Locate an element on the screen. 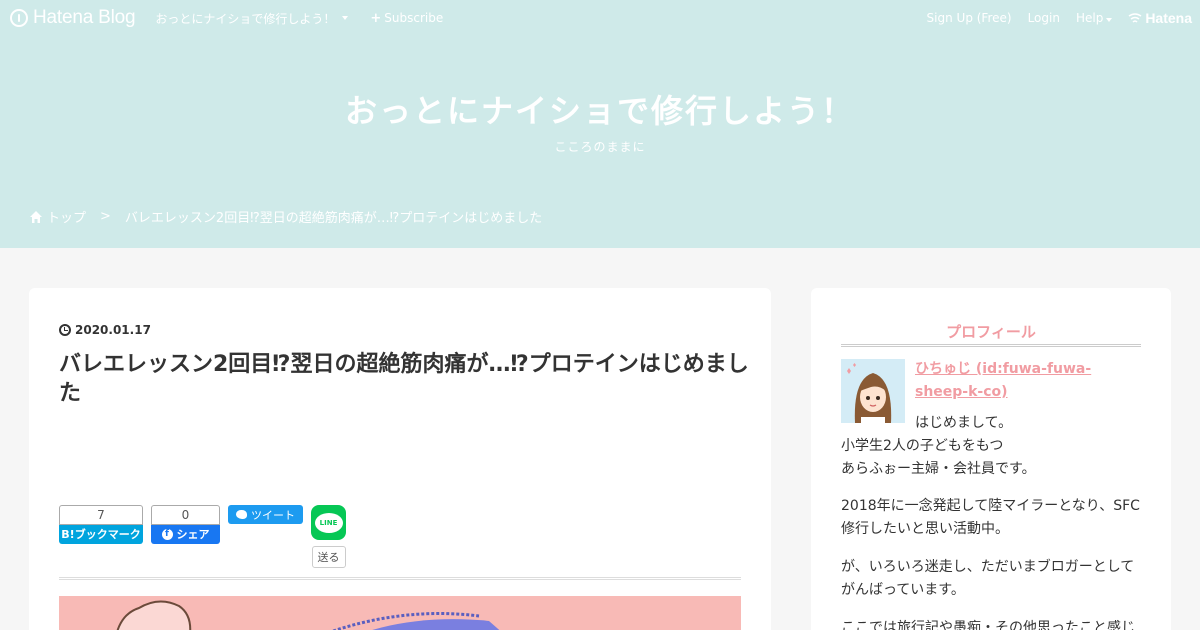 The height and width of the screenshot is (630, 1200). line-icon-text: LINE is located at coordinates (328, 522).